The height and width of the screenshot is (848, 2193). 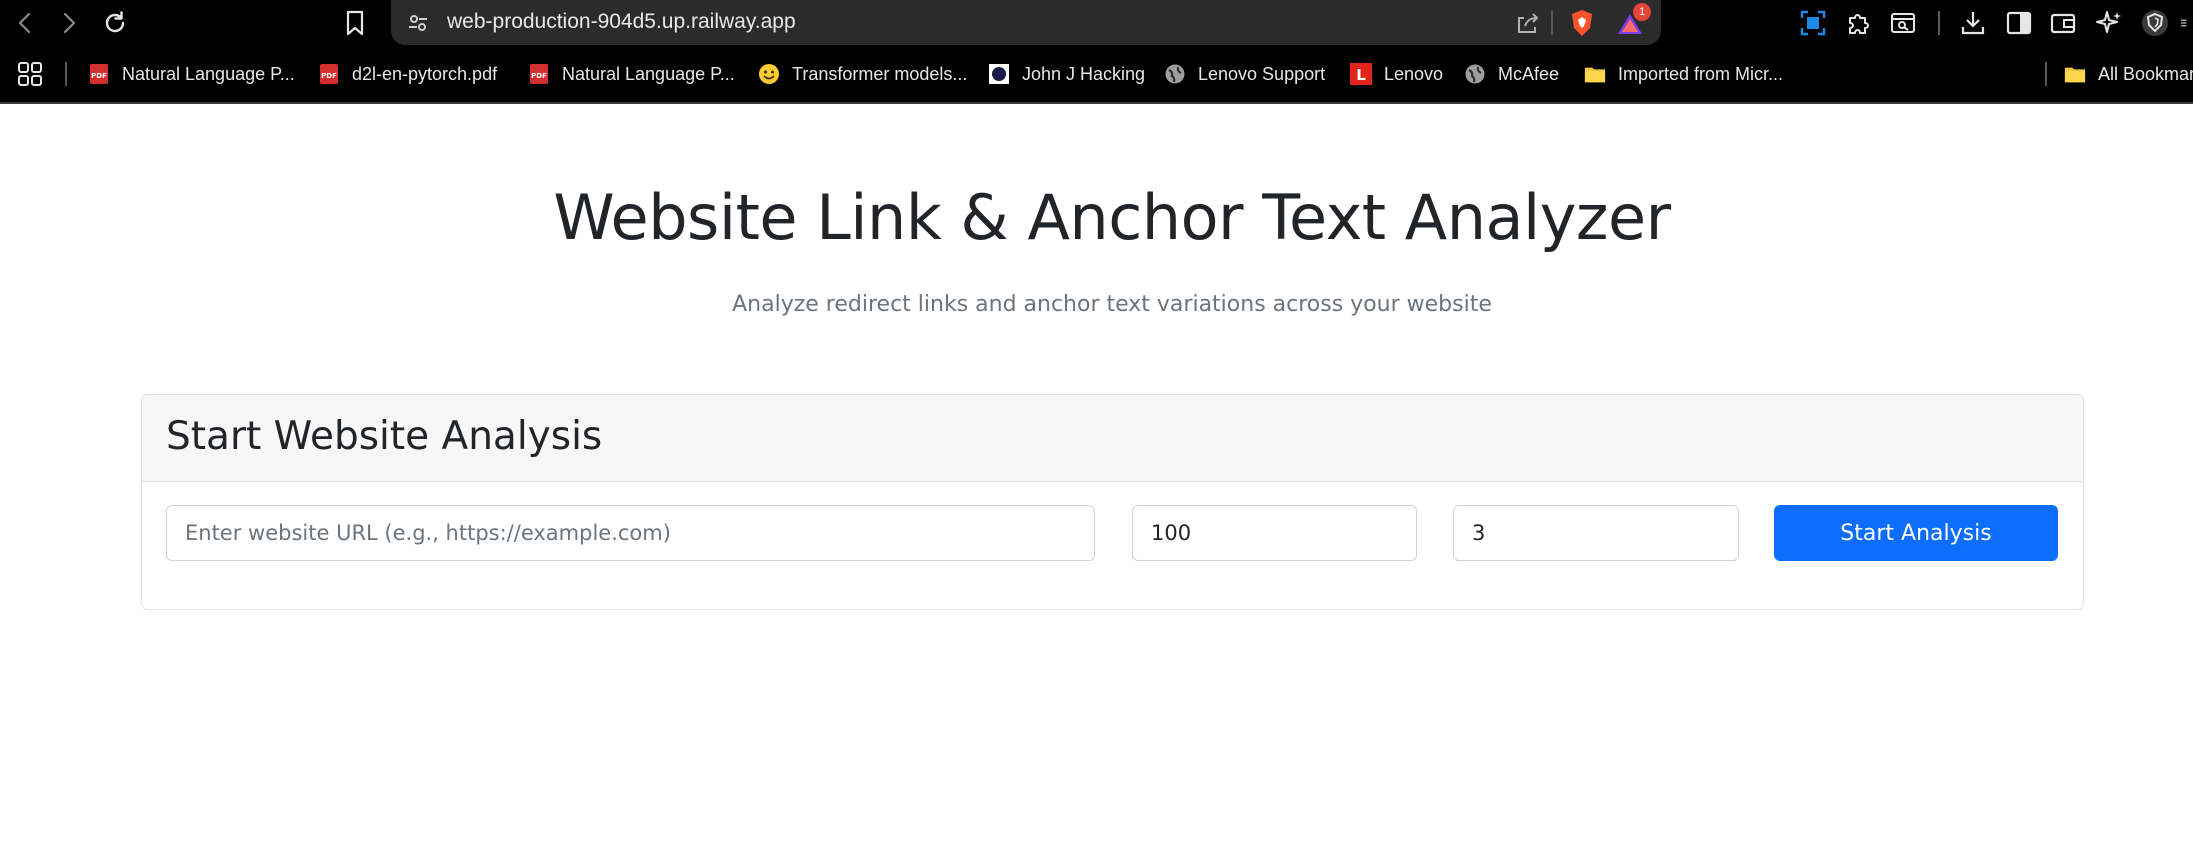 I want to click on svg-text: L, so click(x=1361, y=75).